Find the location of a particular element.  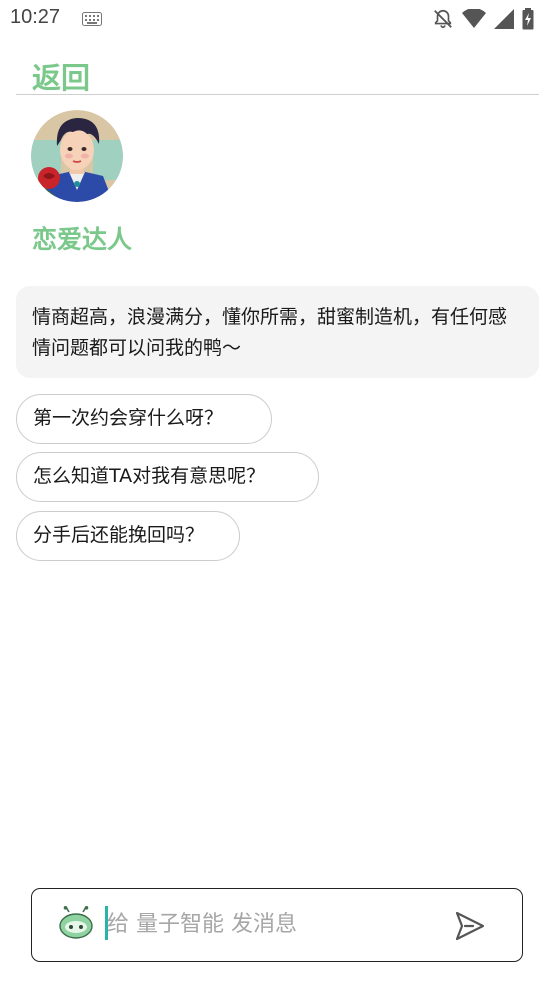

intro-text: 情商超高，浪漫满分，懂你所需，甜蜜制造机，有任何感情问题都可以问我的鸭～ is located at coordinates (270, 332).